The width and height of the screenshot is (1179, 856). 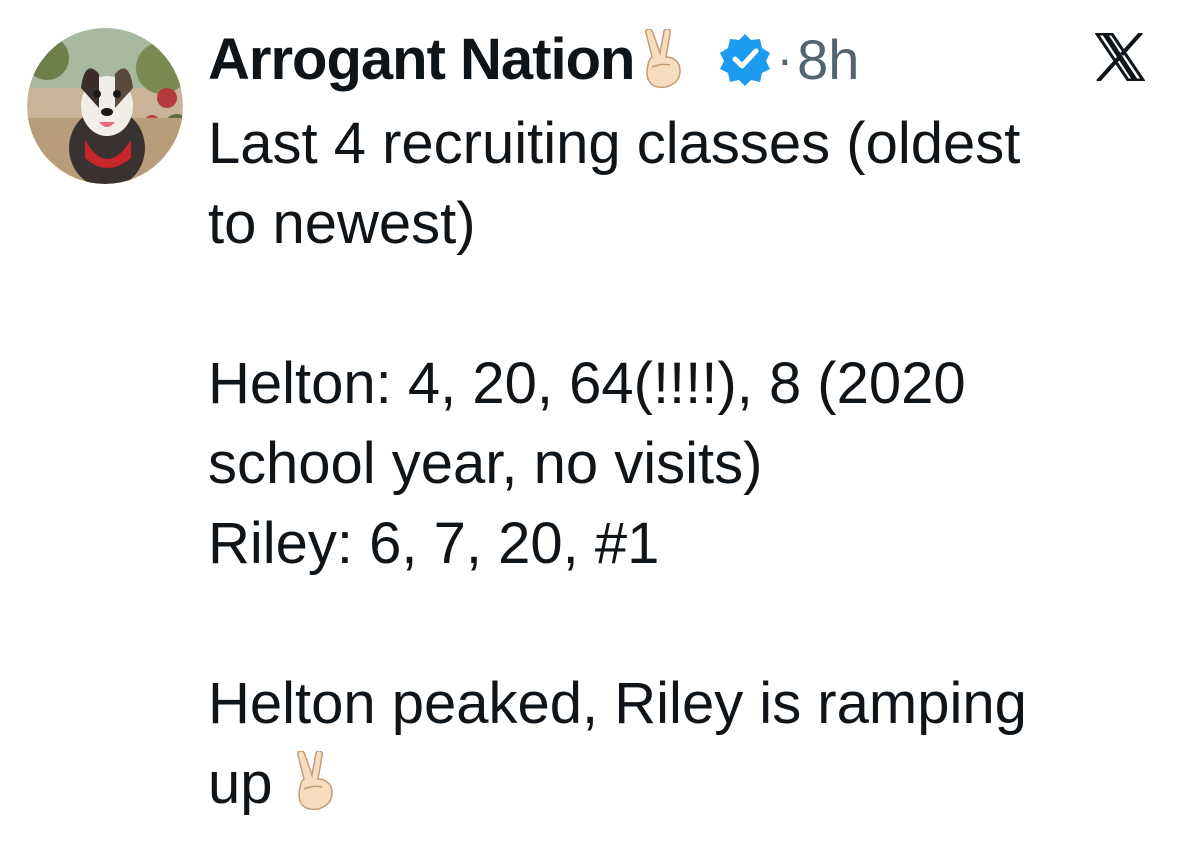 What do you see at coordinates (668, 784) in the screenshot?
I see `tweet-last-line: up` at bounding box center [668, 784].